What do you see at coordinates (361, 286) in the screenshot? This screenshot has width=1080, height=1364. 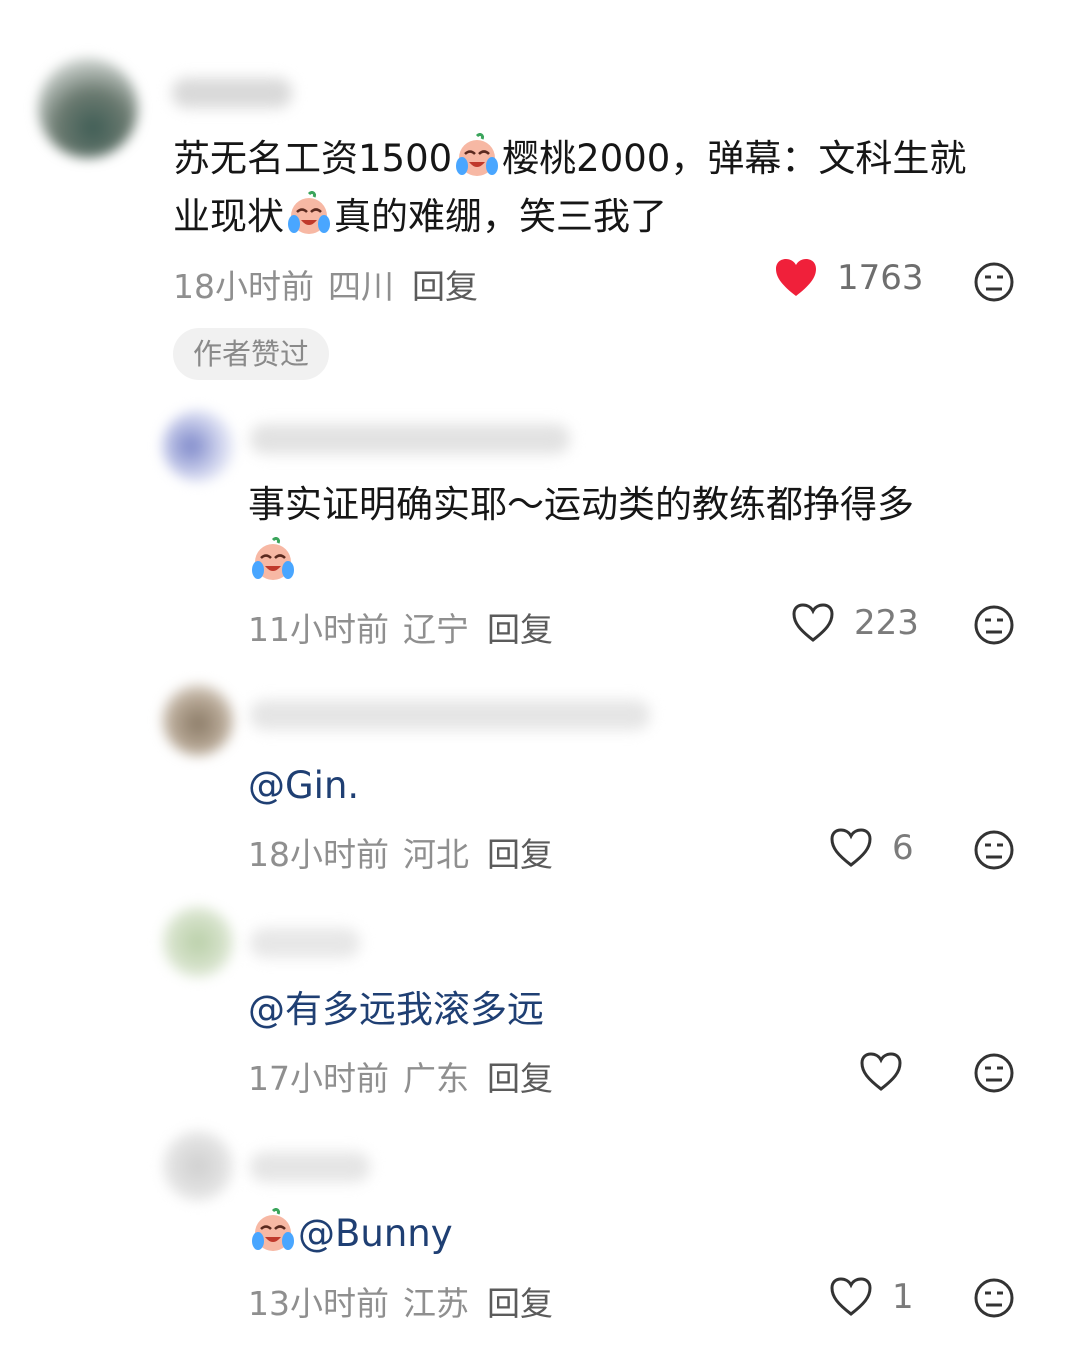 I see `comment-region: 四川` at bounding box center [361, 286].